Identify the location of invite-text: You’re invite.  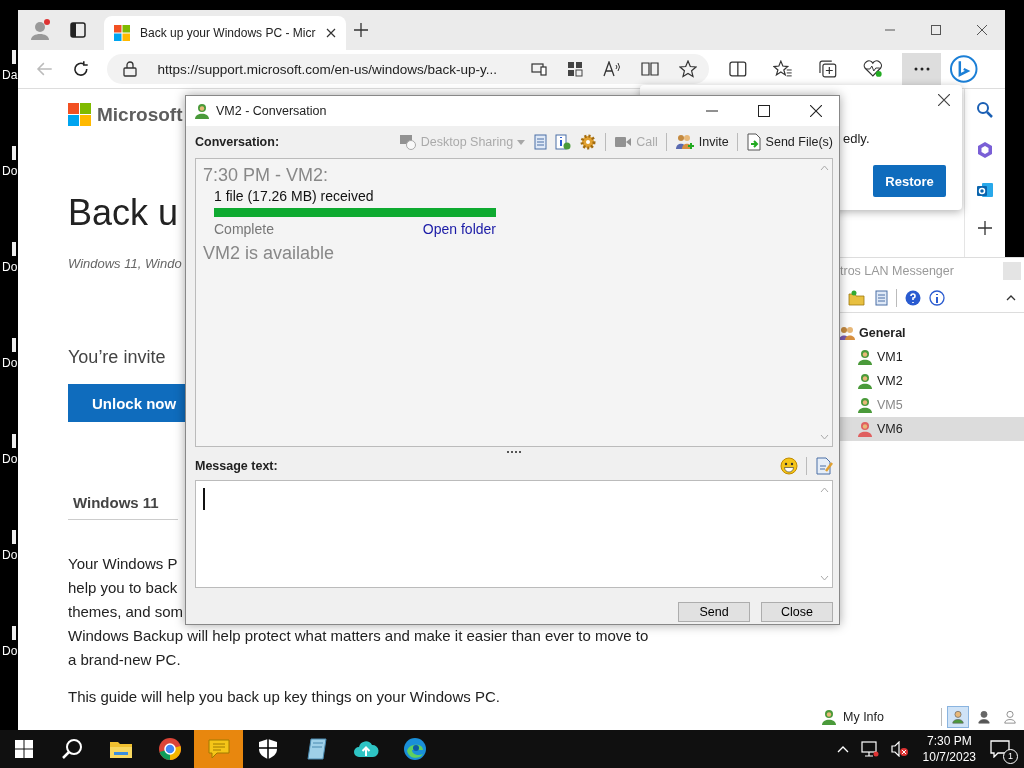
(117, 357).